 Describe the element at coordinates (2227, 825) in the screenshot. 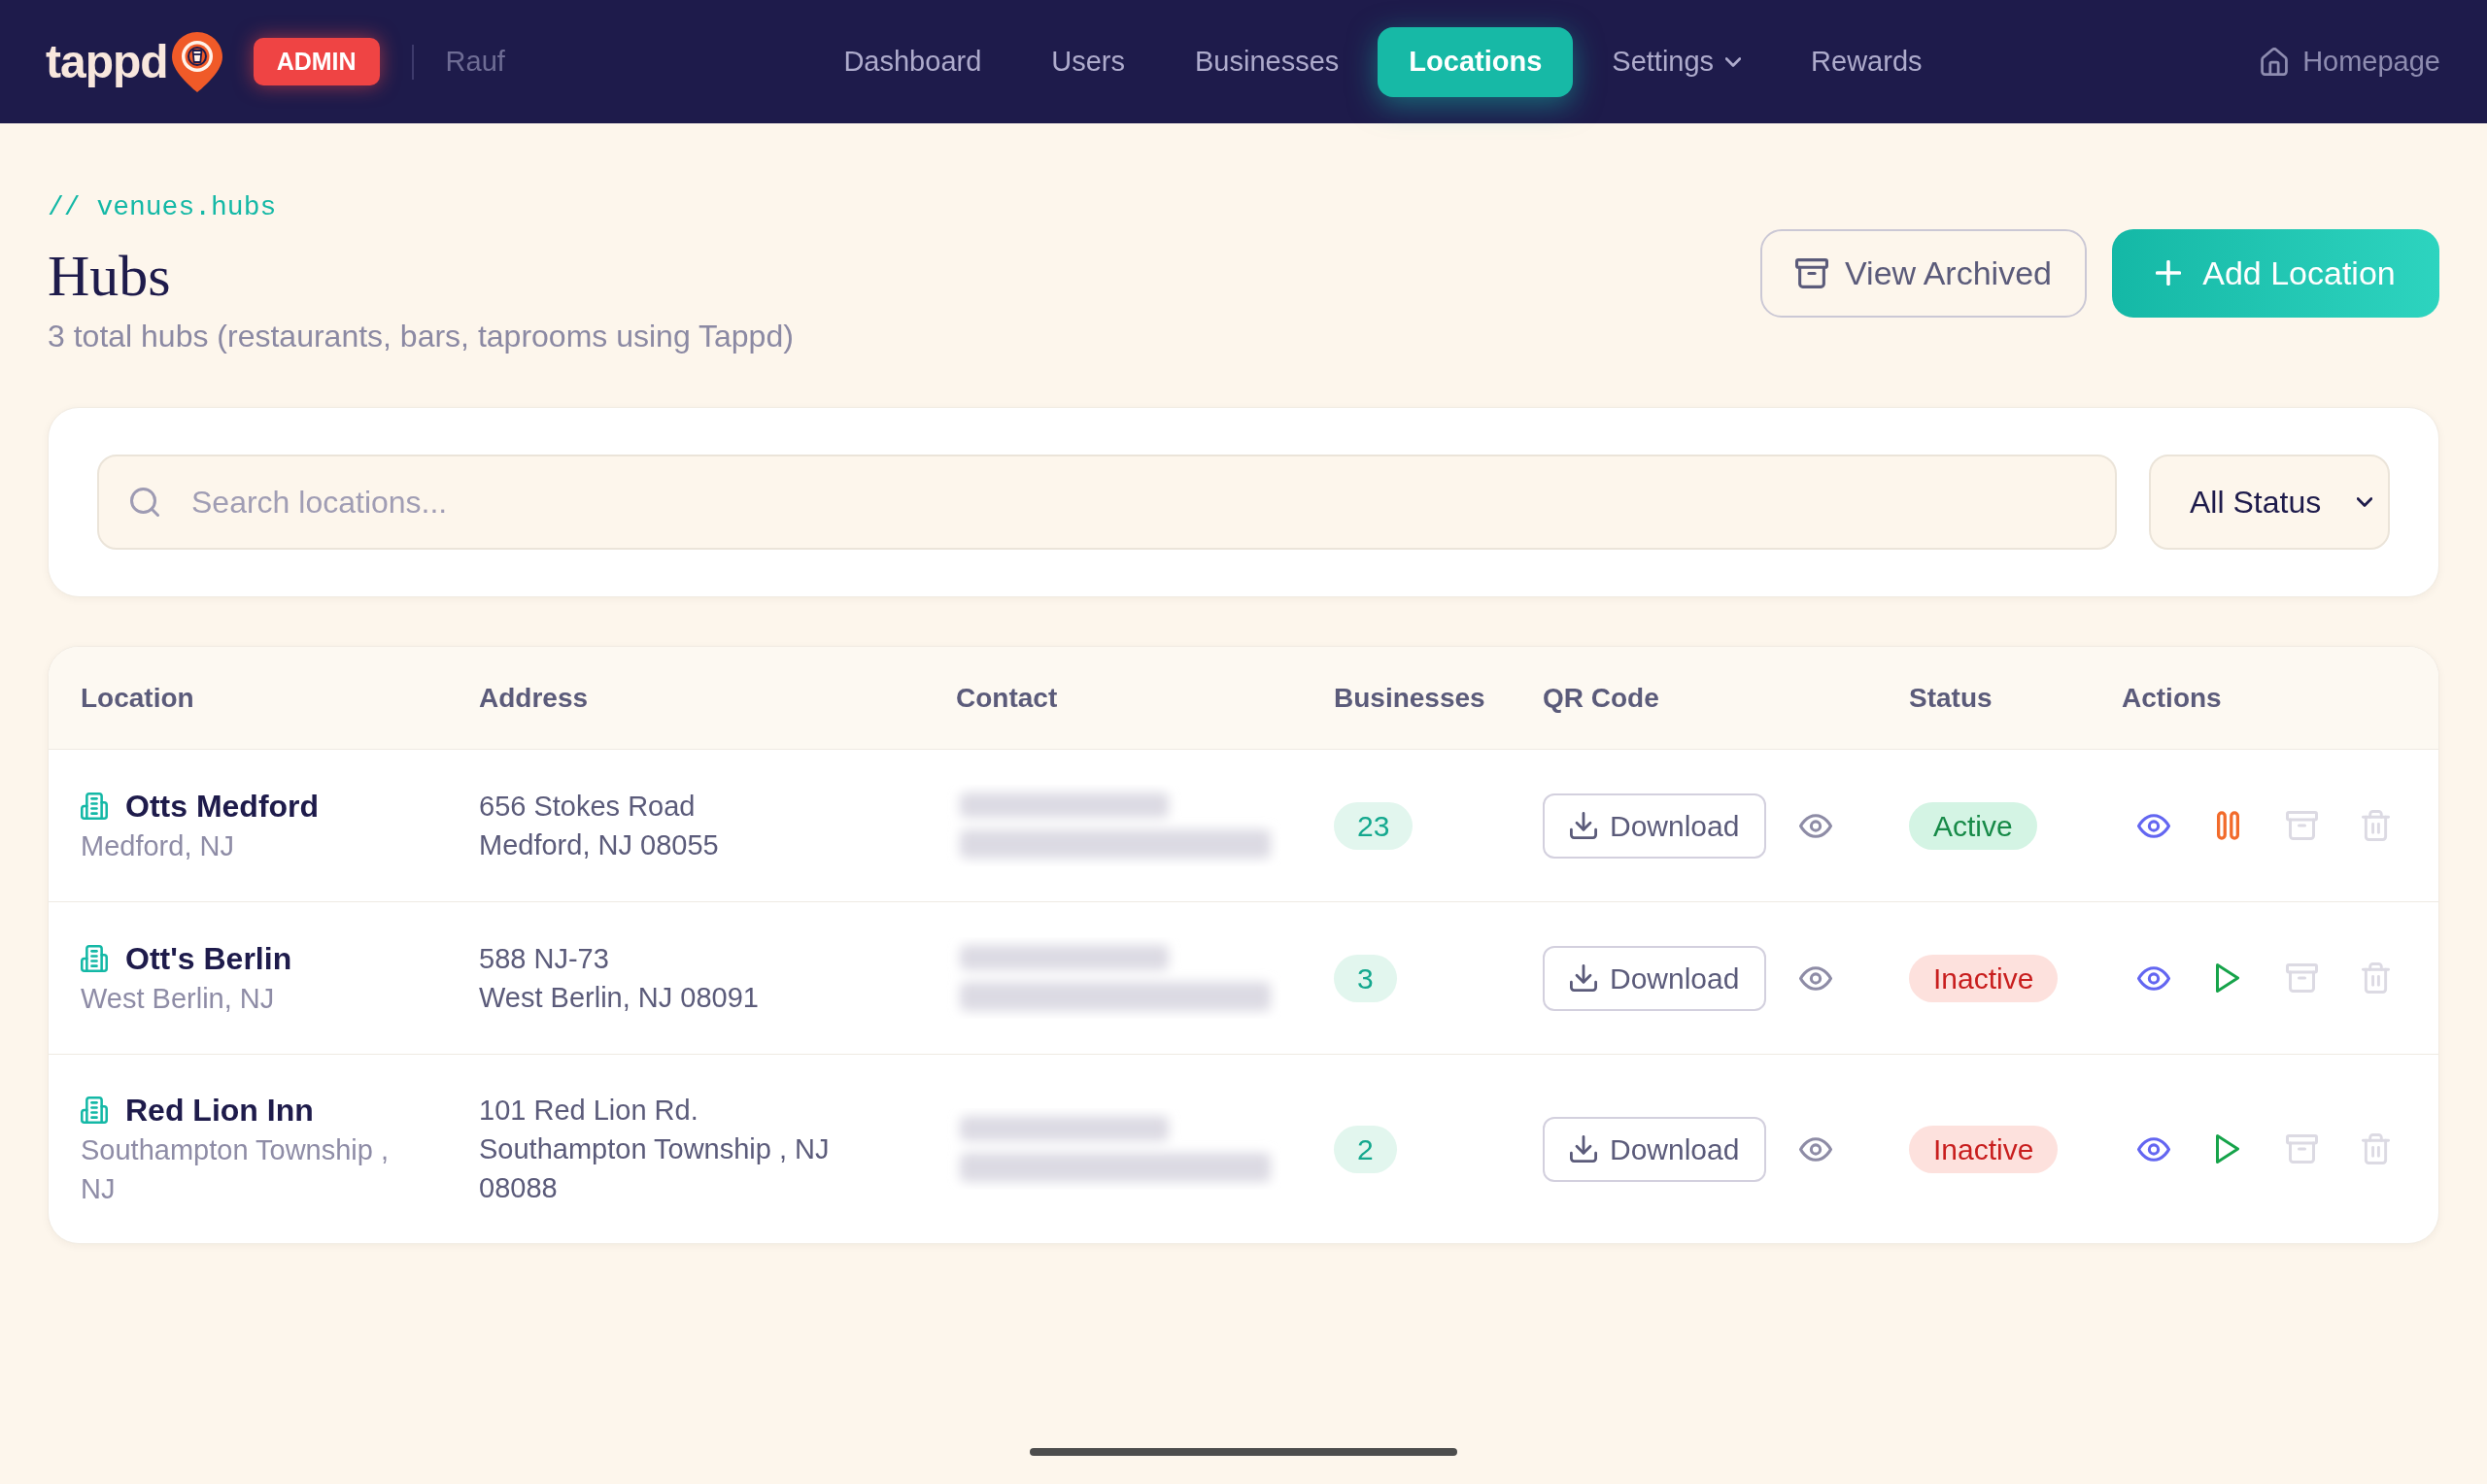

I see `pause-icon` at that location.